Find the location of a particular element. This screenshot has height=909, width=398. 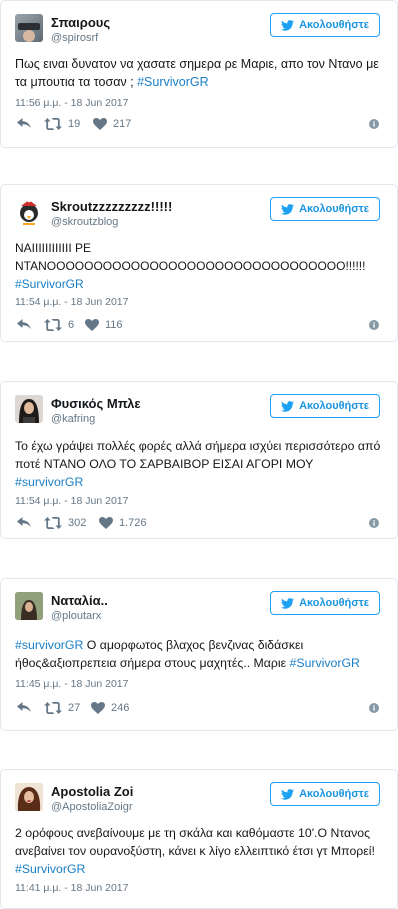

tweet-actions: 19 217 is located at coordinates (199, 125).